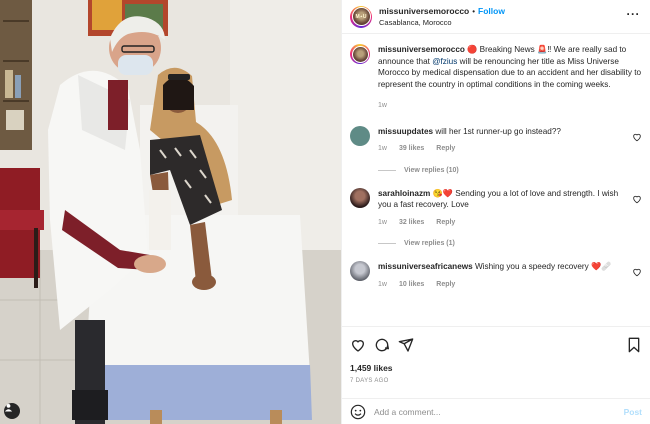  What do you see at coordinates (411, 285) in the screenshot?
I see `comment-likes: 10 likes` at bounding box center [411, 285].